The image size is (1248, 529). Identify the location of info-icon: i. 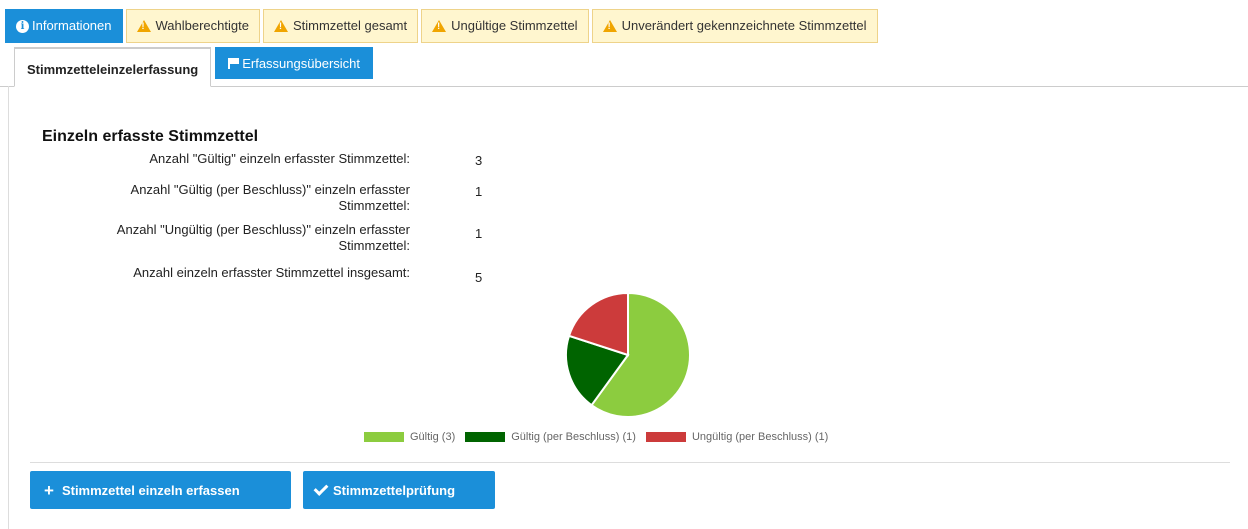
(22, 26).